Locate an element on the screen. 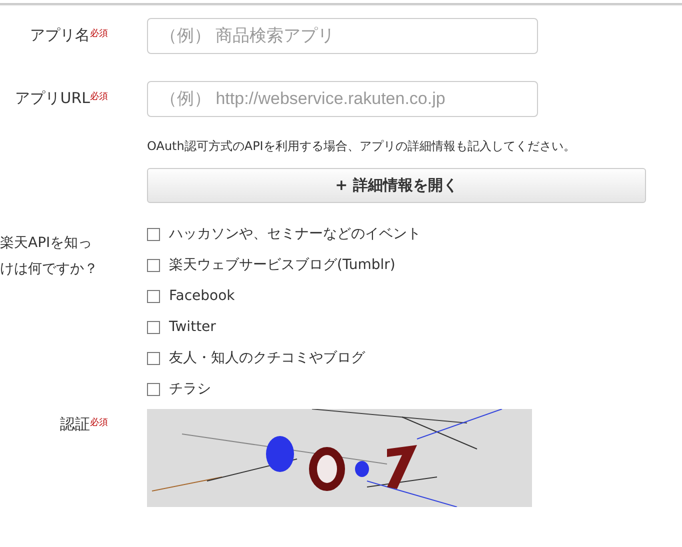 The height and width of the screenshot is (547, 682). field-label: アプリURL is located at coordinates (52, 98).